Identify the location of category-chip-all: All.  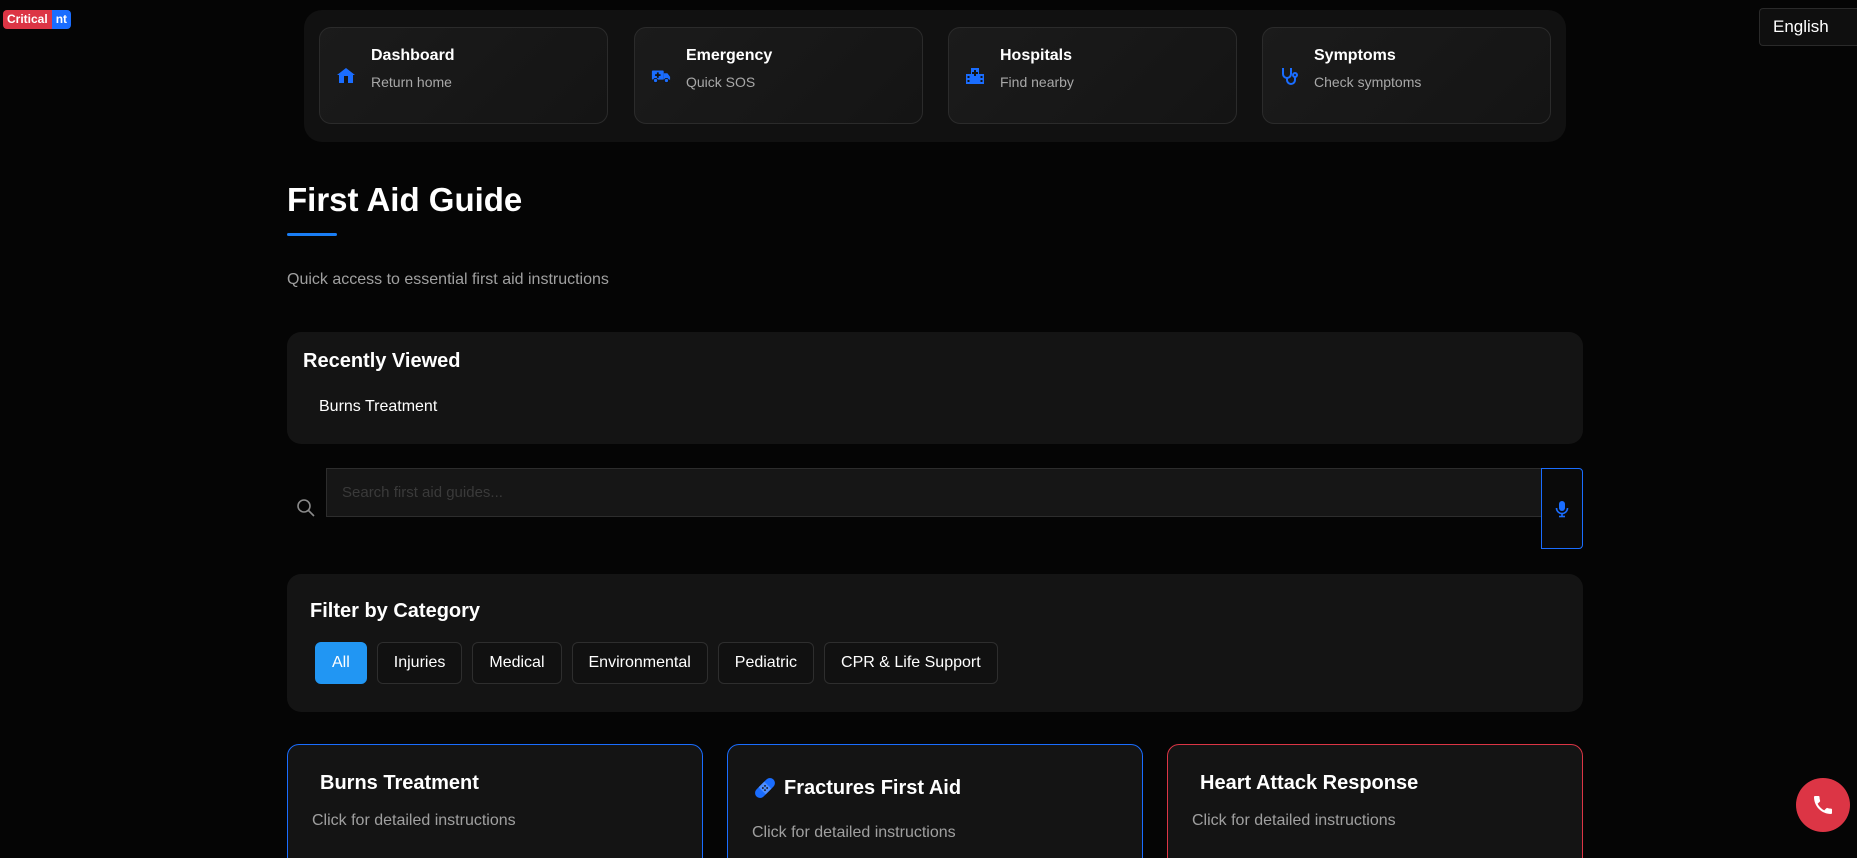
(341, 663).